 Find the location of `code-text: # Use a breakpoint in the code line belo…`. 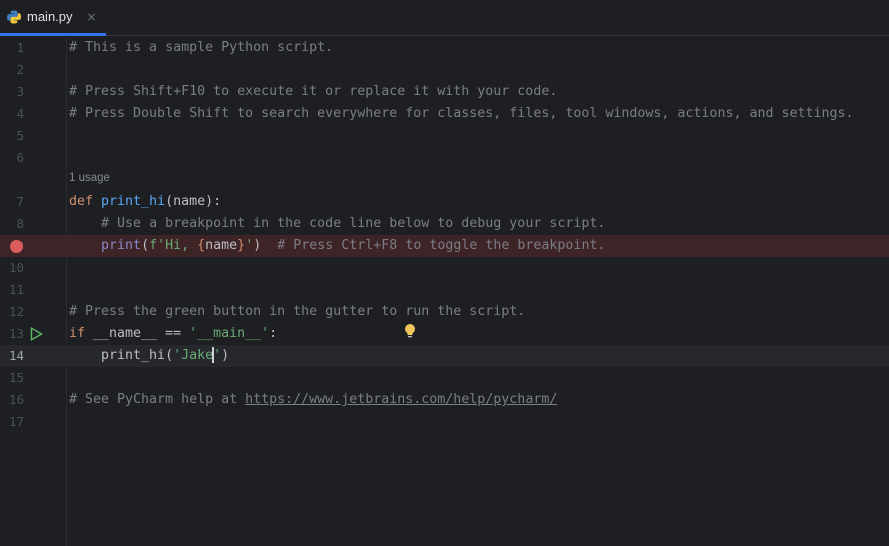

code-text: # Use a breakpoint in the code line belo… is located at coordinates (337, 224).